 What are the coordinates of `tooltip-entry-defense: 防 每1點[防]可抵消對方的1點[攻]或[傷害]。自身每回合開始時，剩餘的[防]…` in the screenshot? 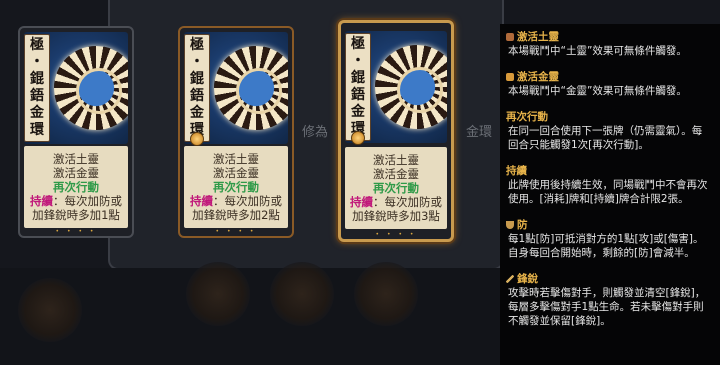 It's located at (605, 239).